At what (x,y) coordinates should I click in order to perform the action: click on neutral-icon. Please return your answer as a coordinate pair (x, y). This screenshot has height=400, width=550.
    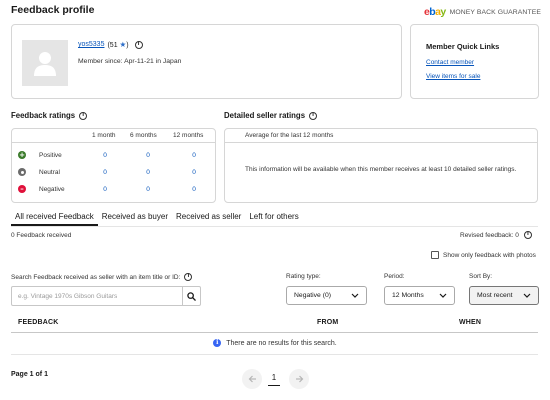
    Looking at the image, I should click on (22, 172).